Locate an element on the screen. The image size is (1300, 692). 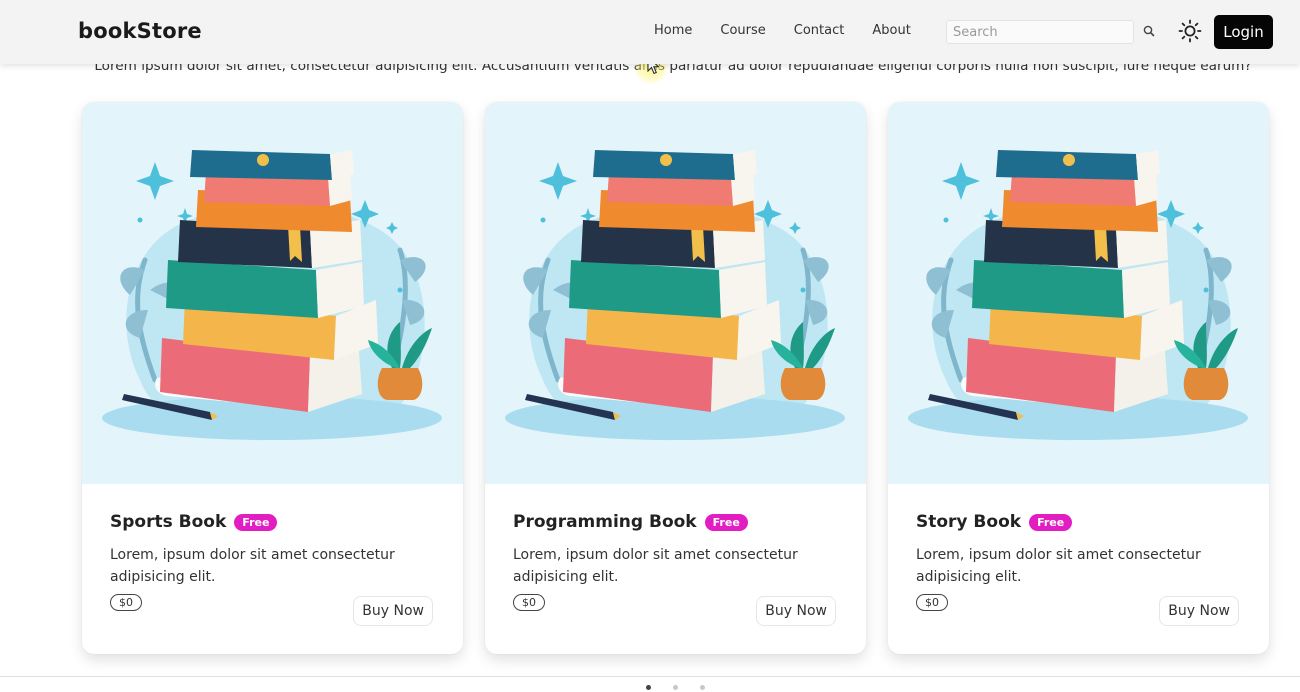
carousel-dots is located at coordinates (686, 687).